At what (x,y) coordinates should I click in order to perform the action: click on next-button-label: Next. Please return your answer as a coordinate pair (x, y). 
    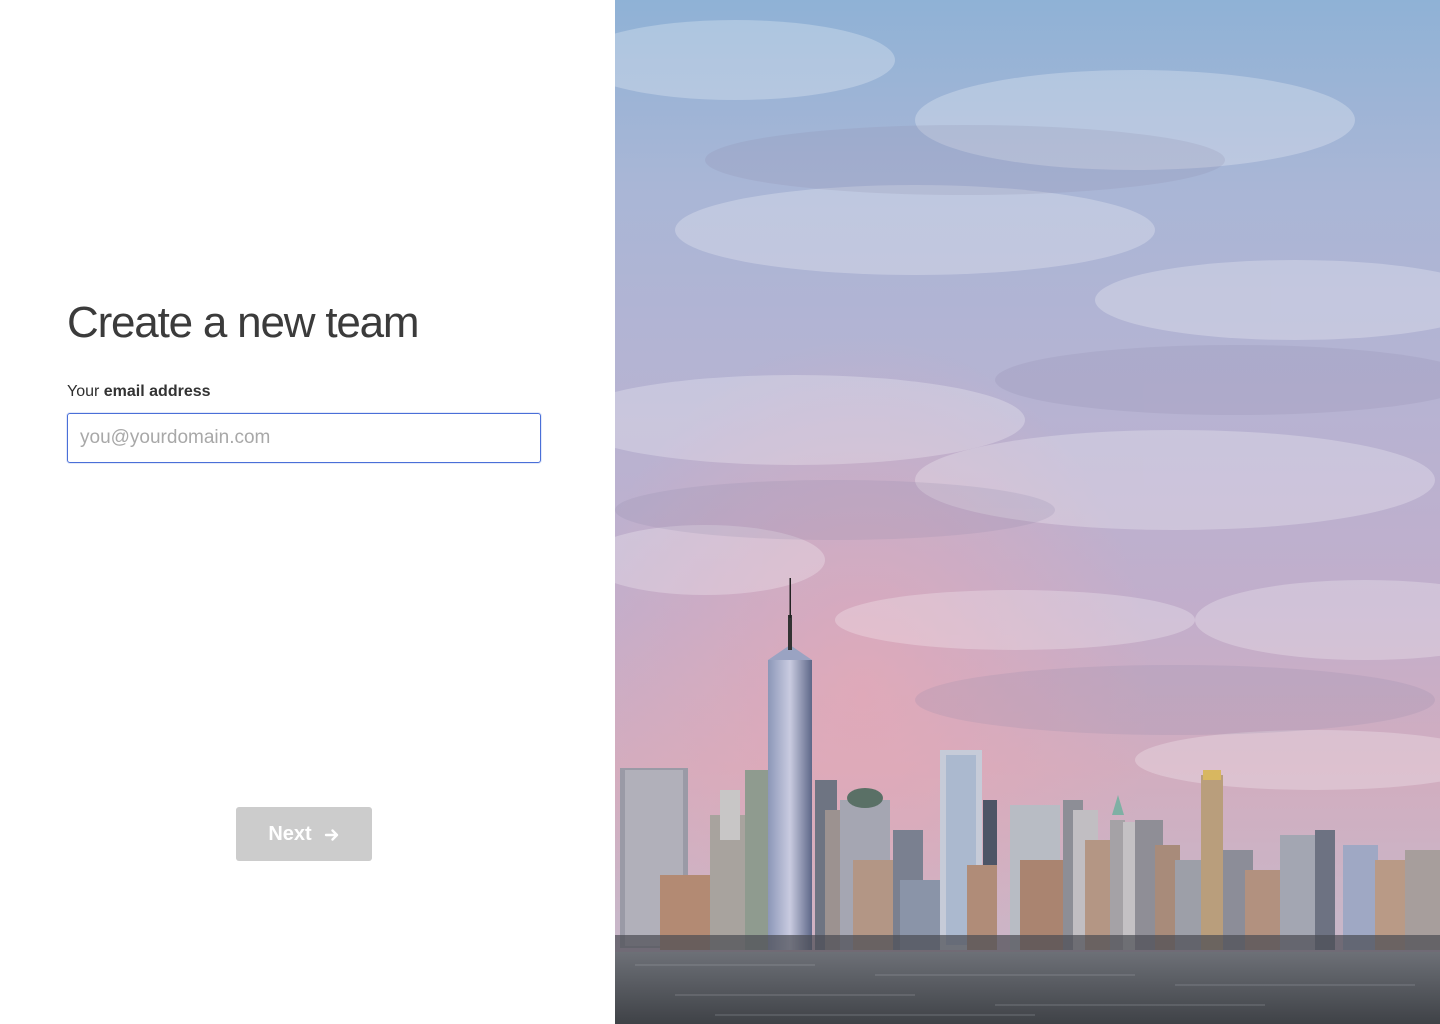
    Looking at the image, I should click on (290, 833).